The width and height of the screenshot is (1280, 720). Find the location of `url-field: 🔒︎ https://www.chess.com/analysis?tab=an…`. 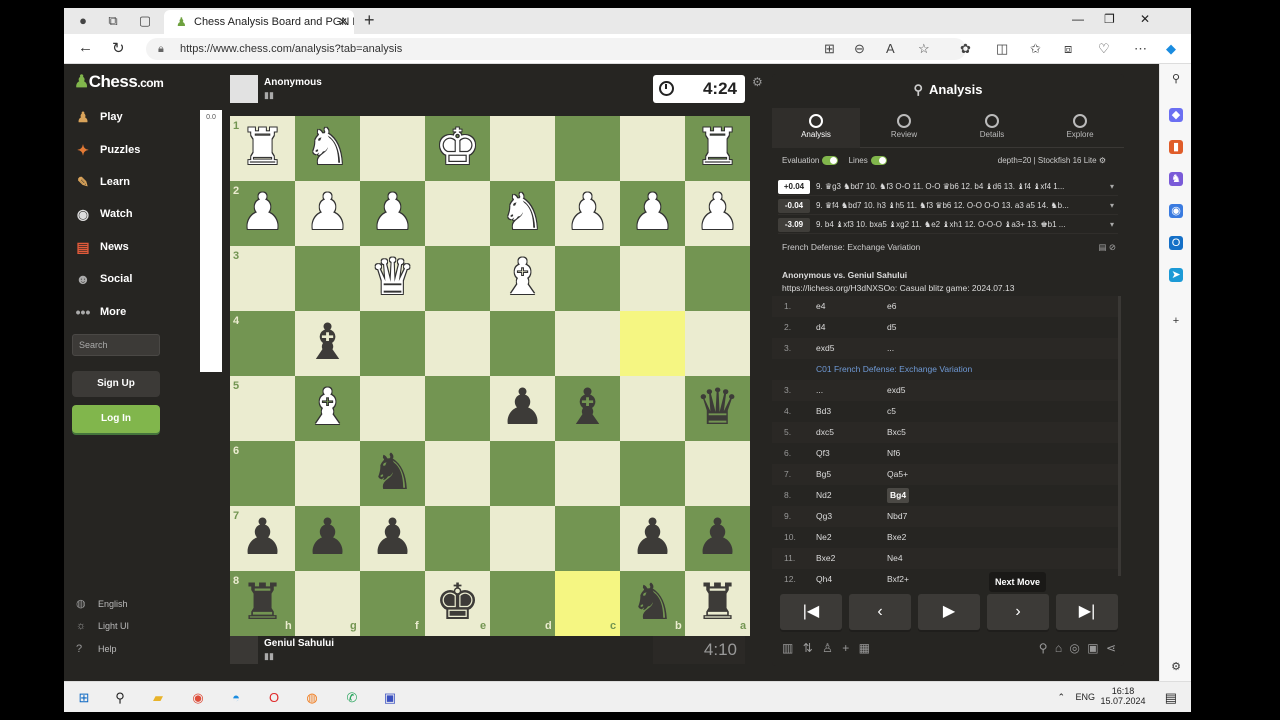

url-field: 🔒︎ https://www.chess.com/analysis?tab=an… is located at coordinates (556, 49).